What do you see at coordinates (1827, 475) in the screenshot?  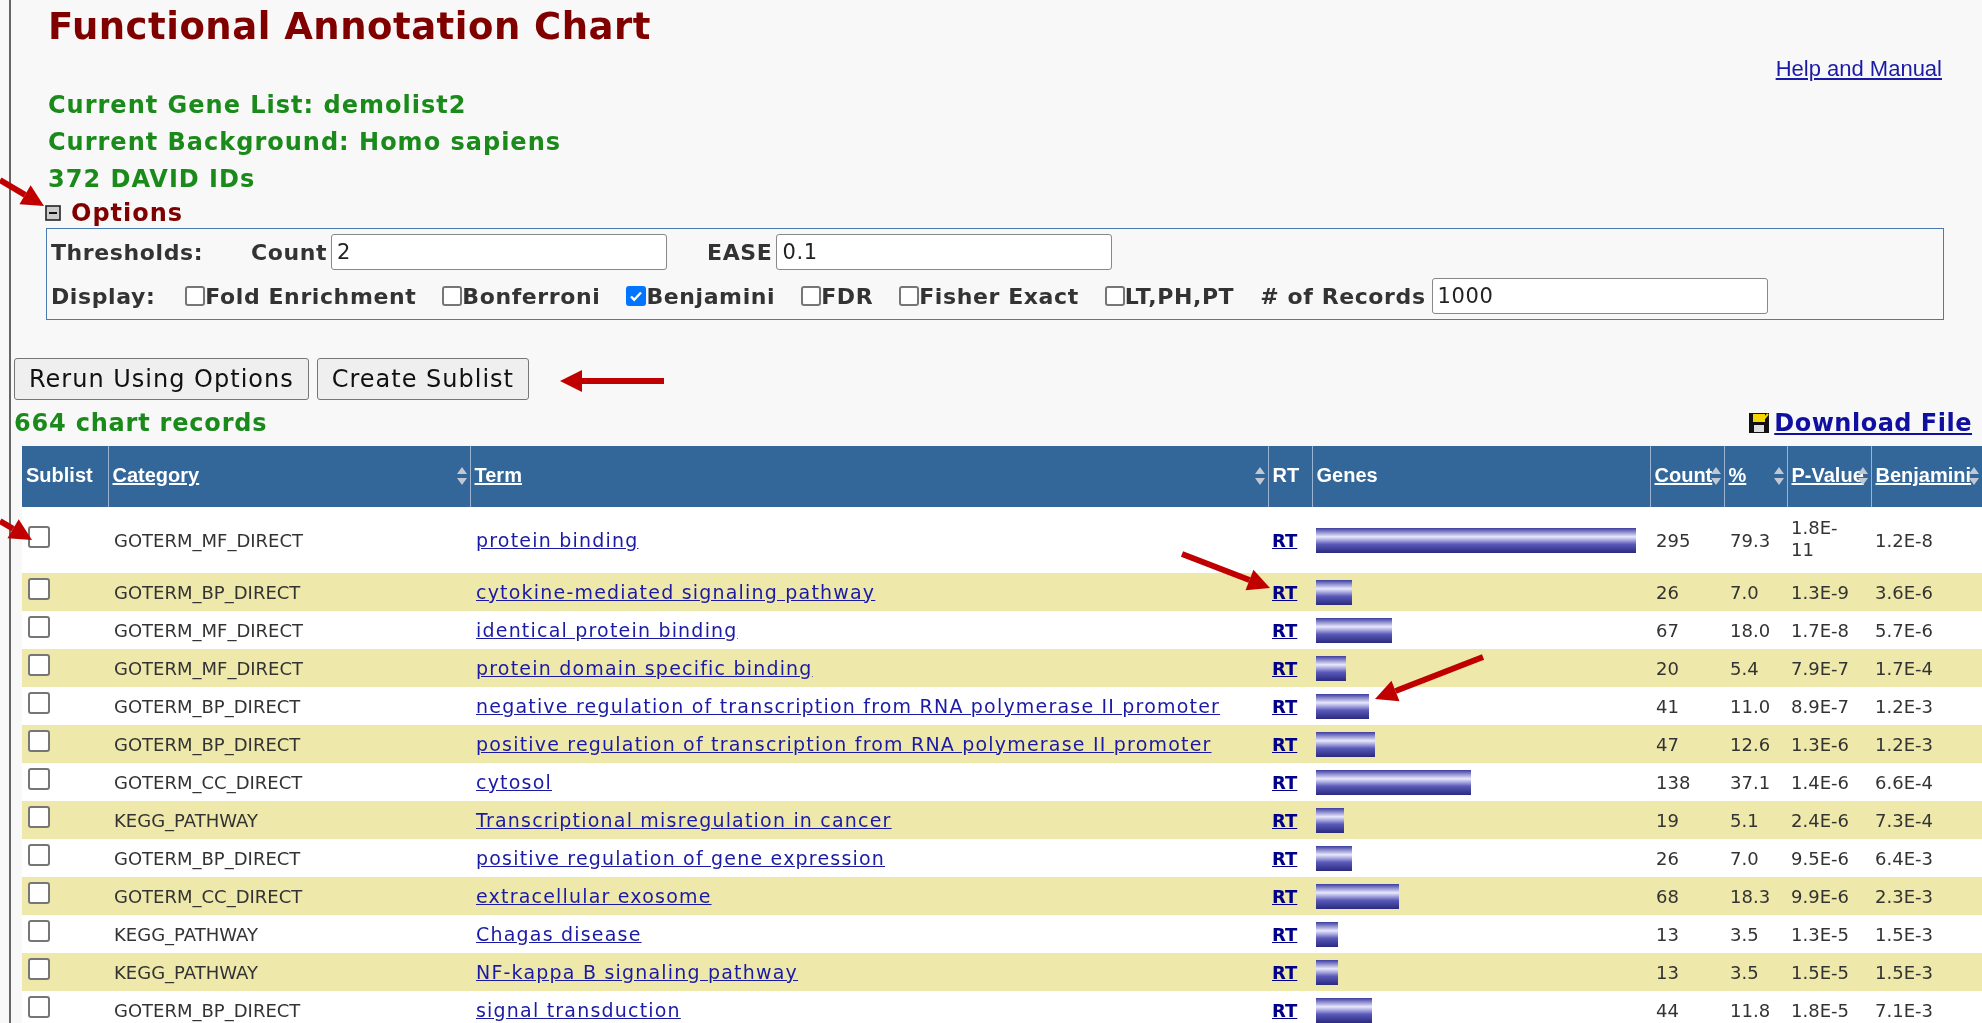 I see `column-header-link: P-Value` at bounding box center [1827, 475].